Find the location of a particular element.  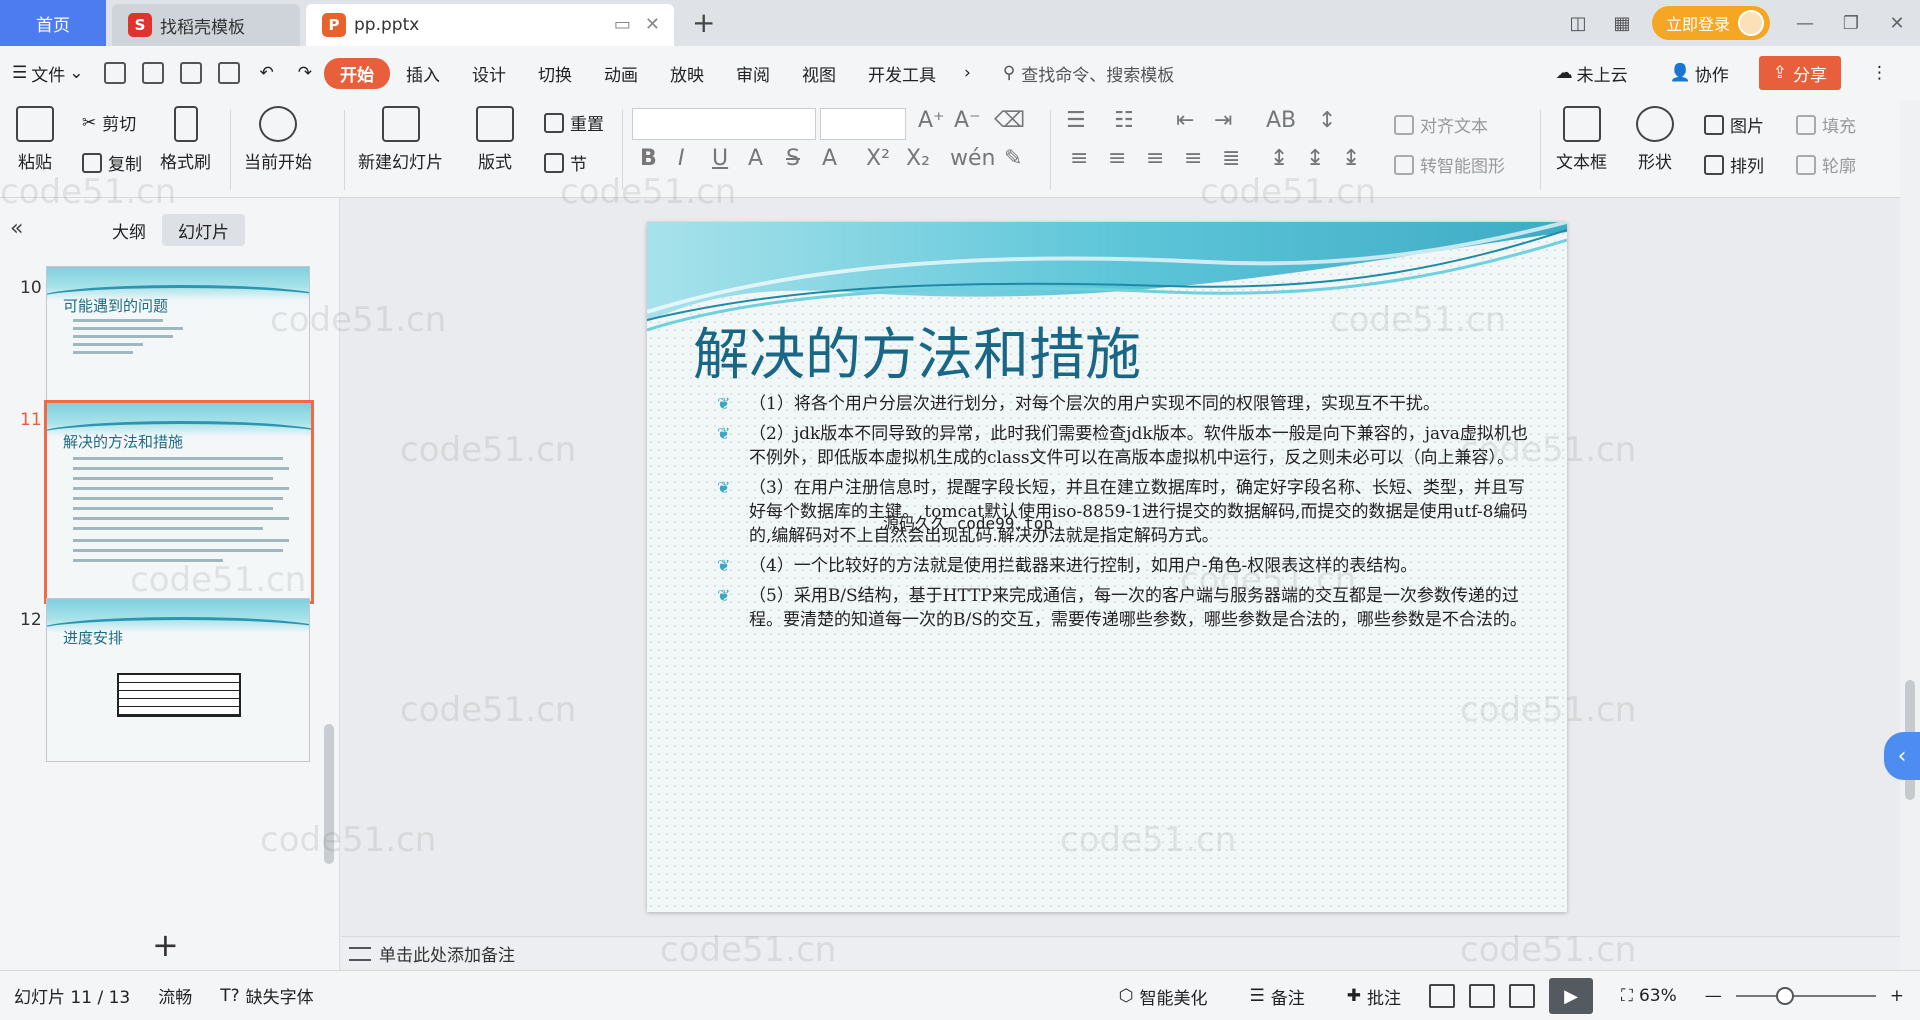

highlight-icon: ✎ is located at coordinates (1013, 158).